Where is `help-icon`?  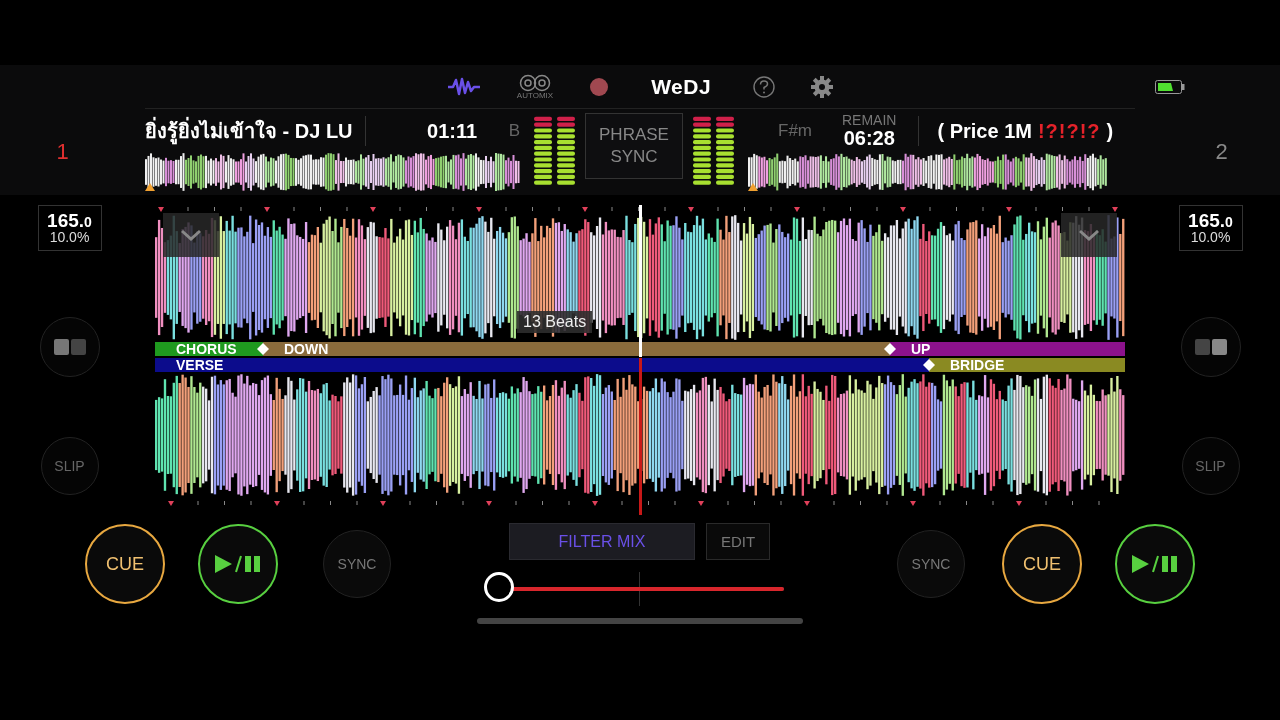 help-icon is located at coordinates (764, 86).